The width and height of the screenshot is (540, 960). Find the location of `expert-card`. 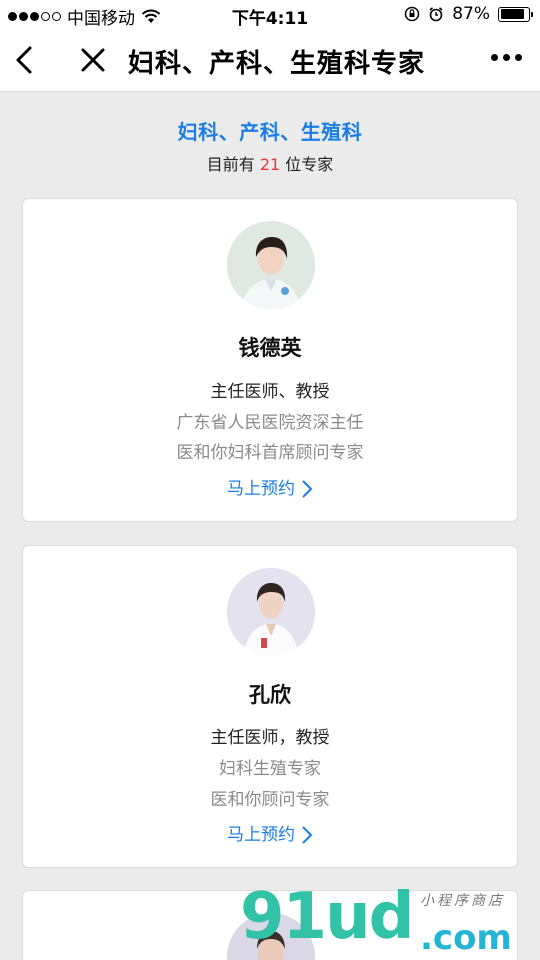

expert-card is located at coordinates (270, 925).